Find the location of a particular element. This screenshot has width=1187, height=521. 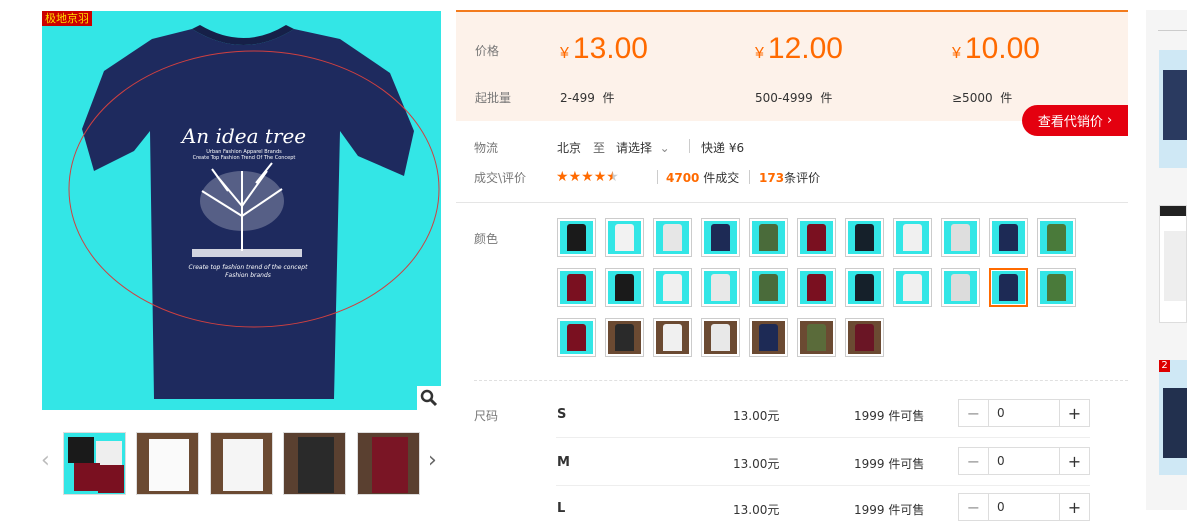

shirt-sub4: Fashion brands is located at coordinates (248, 275).